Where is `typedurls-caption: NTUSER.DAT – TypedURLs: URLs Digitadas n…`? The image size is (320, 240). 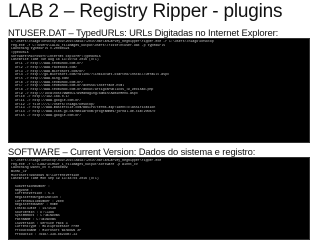
typedurls-caption: NTUSER.DAT – TypedURLs: URLs Digitadas n… is located at coordinates (143, 32).